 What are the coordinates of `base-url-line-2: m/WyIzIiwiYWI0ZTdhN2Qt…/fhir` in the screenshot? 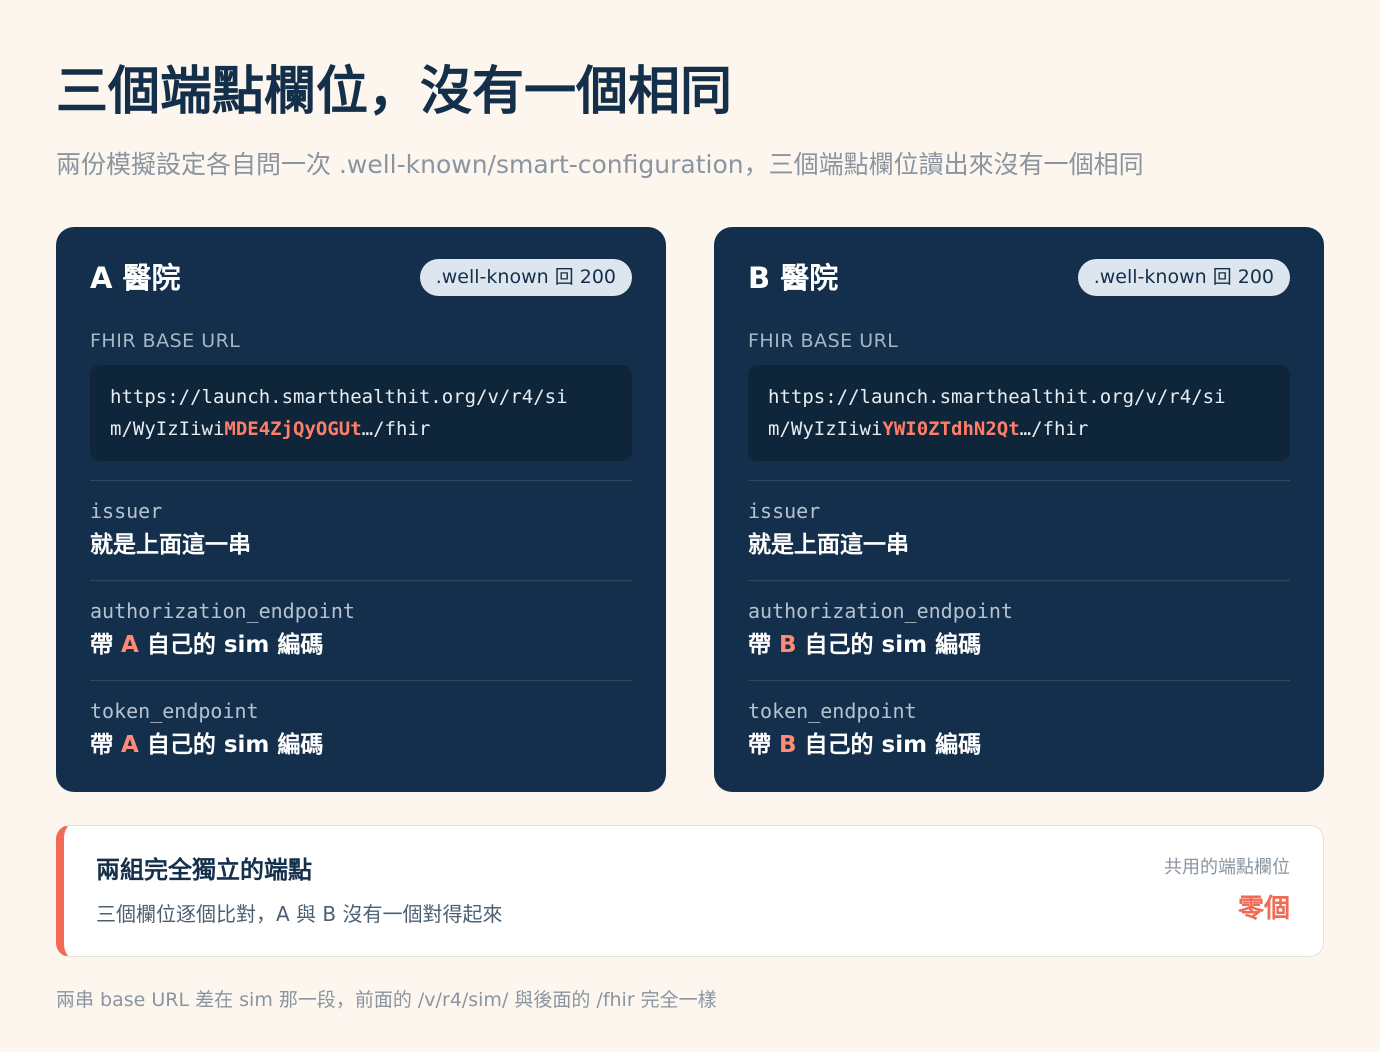 It's located at (1019, 429).